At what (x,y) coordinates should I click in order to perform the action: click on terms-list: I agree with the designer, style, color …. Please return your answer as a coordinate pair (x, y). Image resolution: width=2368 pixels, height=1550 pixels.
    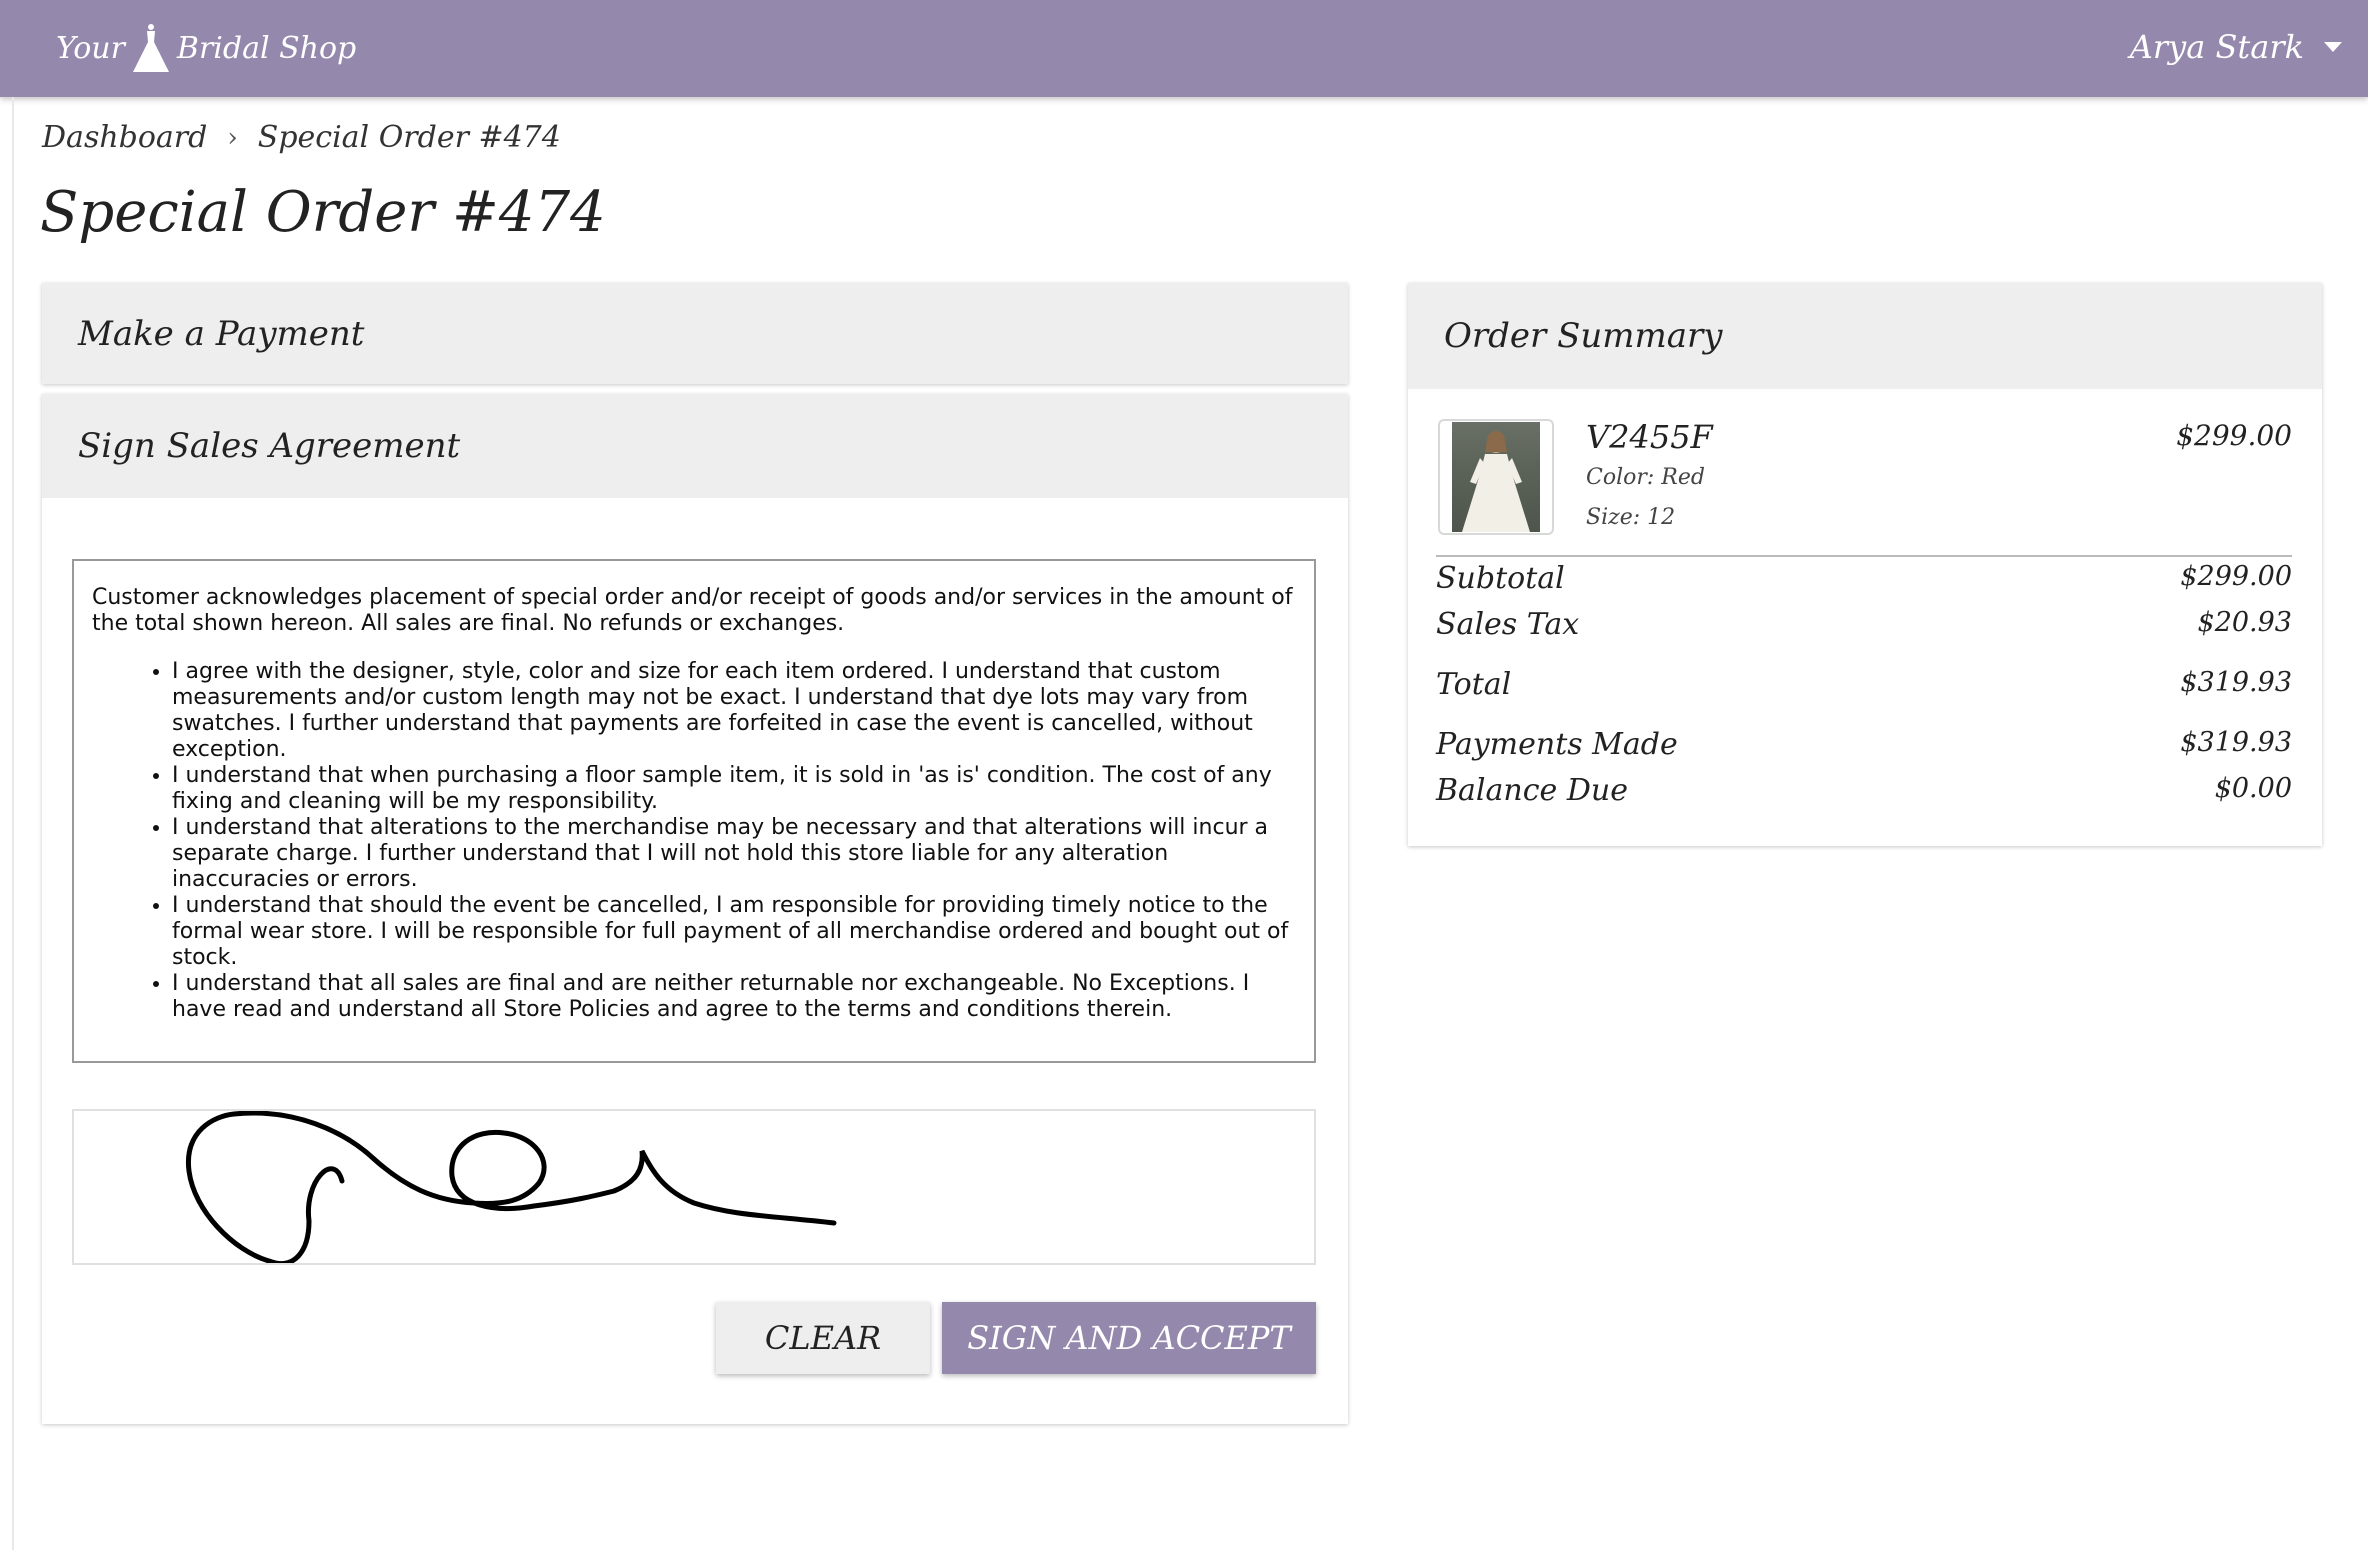
    Looking at the image, I should click on (694, 841).